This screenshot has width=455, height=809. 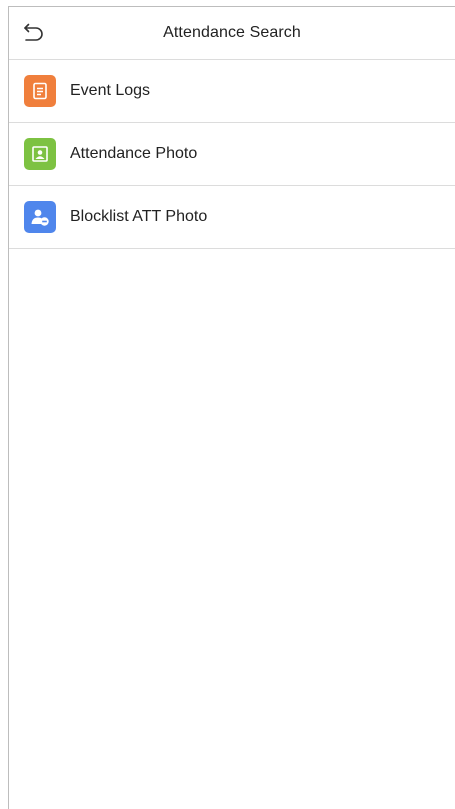 I want to click on menu-item-label: Event Logs, so click(x=110, y=90).